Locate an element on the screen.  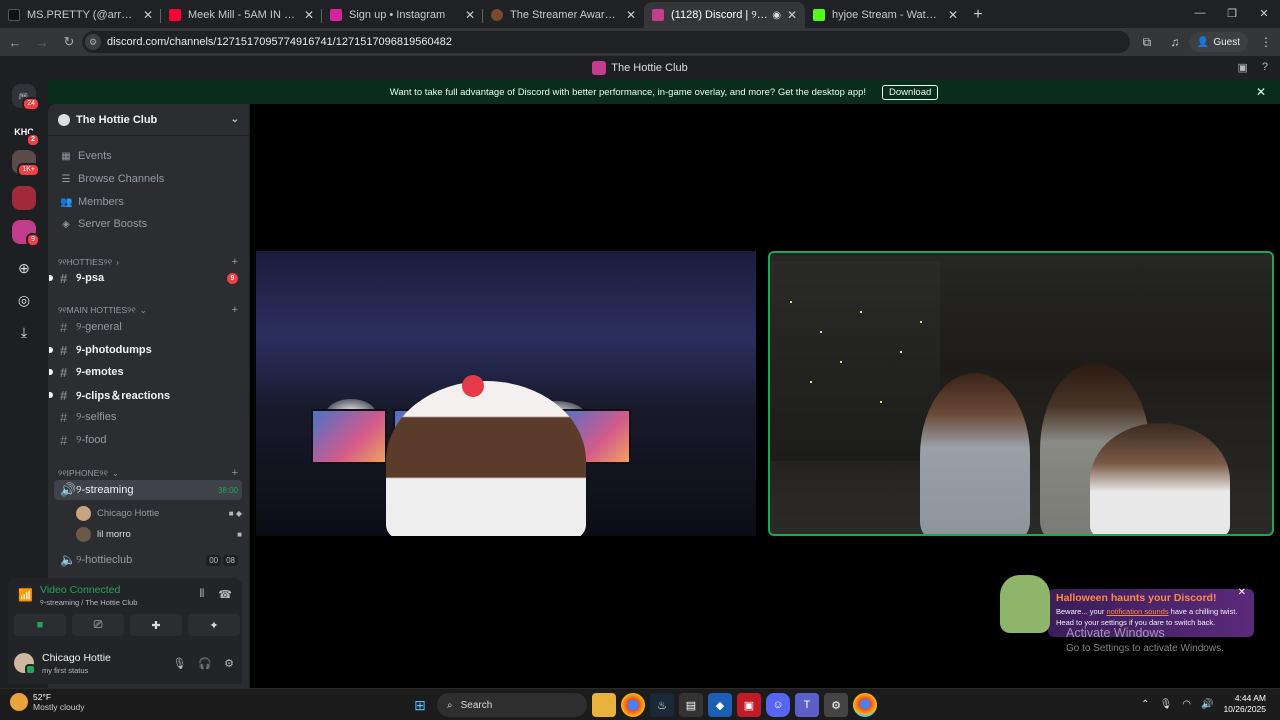
channel-emotes: #୨-emotes is located at coordinates (145, 372).